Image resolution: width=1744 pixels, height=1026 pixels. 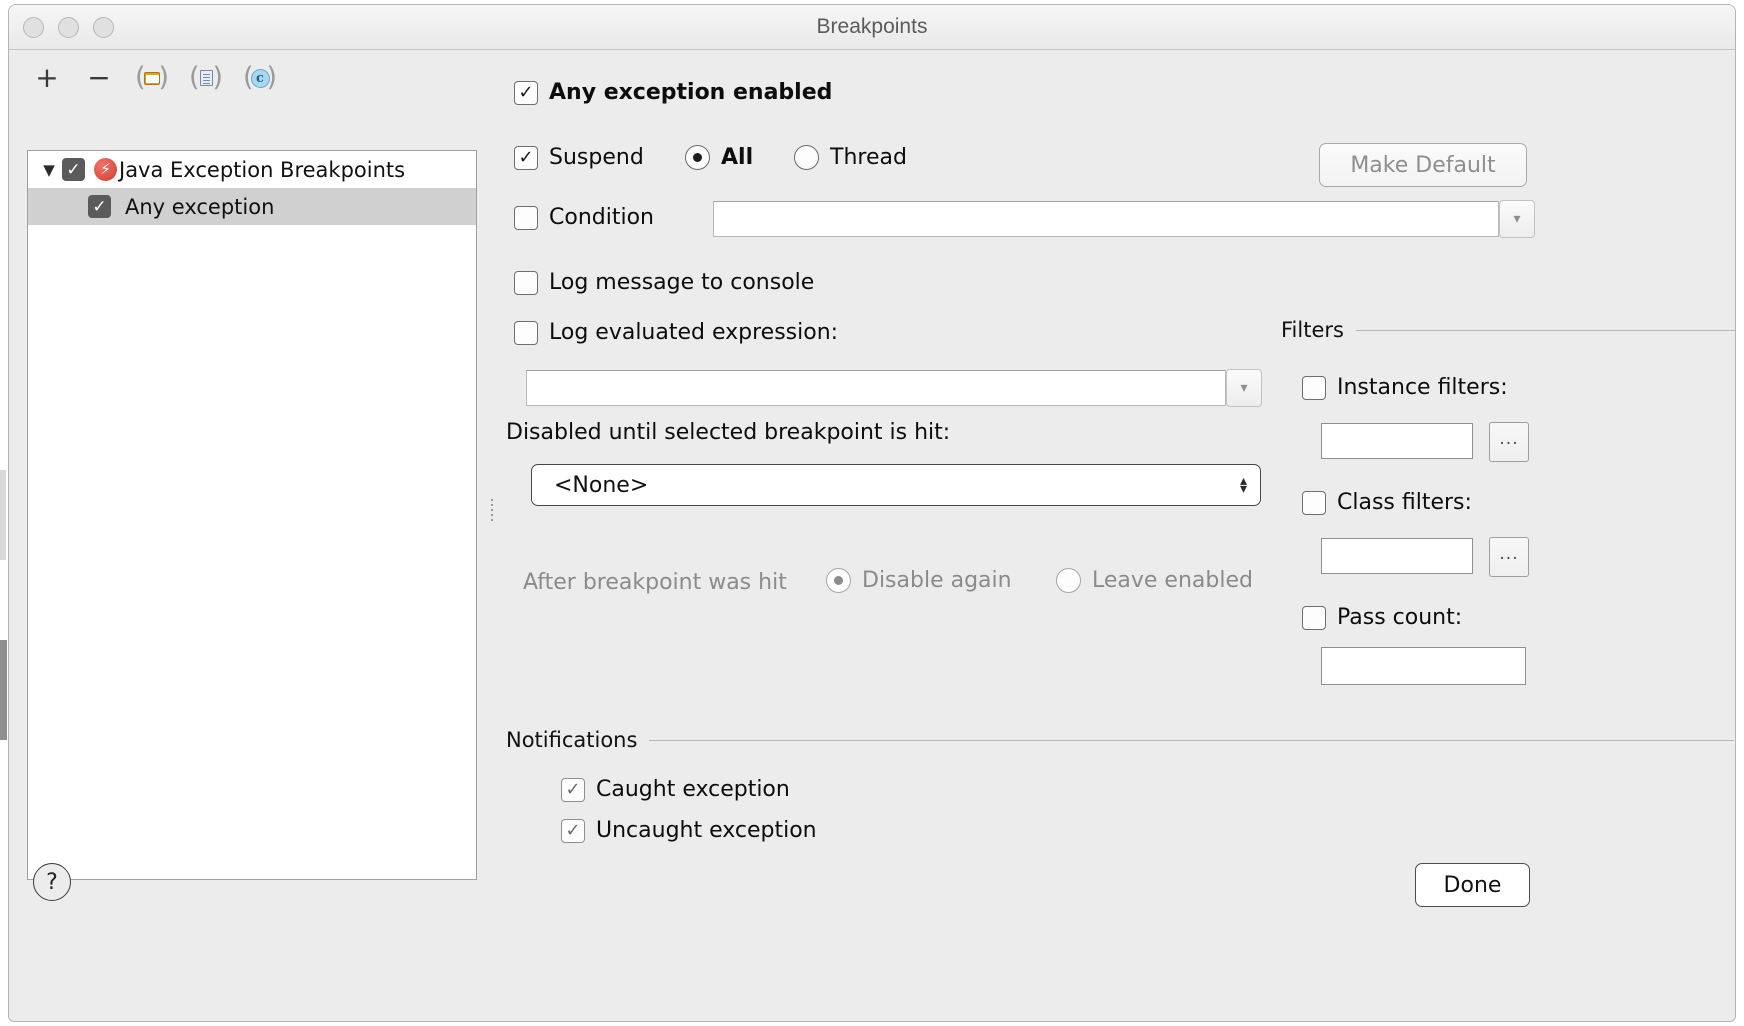 I want to click on condition-row: ✓ Condition, so click(x=584, y=217).